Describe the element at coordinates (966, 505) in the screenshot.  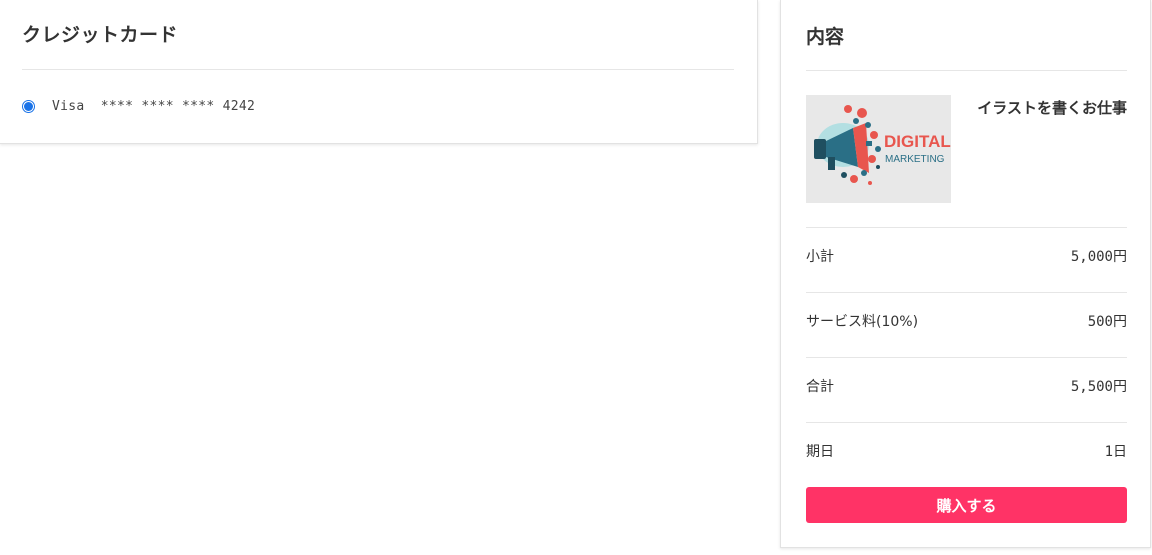
I see `purchase-button: 購入する` at that location.